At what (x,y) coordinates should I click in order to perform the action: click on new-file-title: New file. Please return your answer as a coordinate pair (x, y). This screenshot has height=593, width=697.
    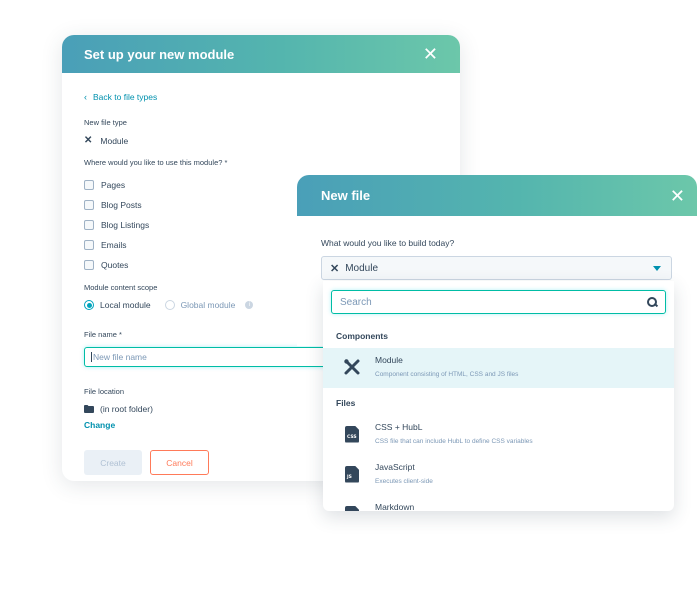
    Looking at the image, I should click on (346, 195).